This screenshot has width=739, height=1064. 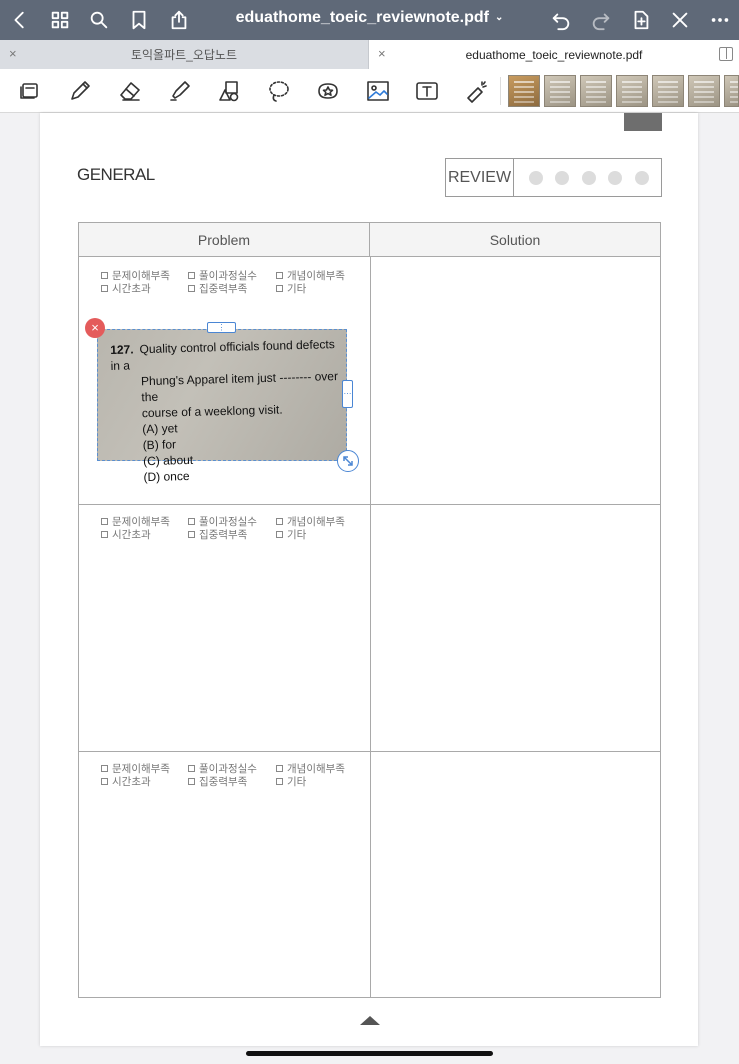 I want to click on tab-label: eduathome_toeic_reviewnote.pdf, so click(x=554, y=54).